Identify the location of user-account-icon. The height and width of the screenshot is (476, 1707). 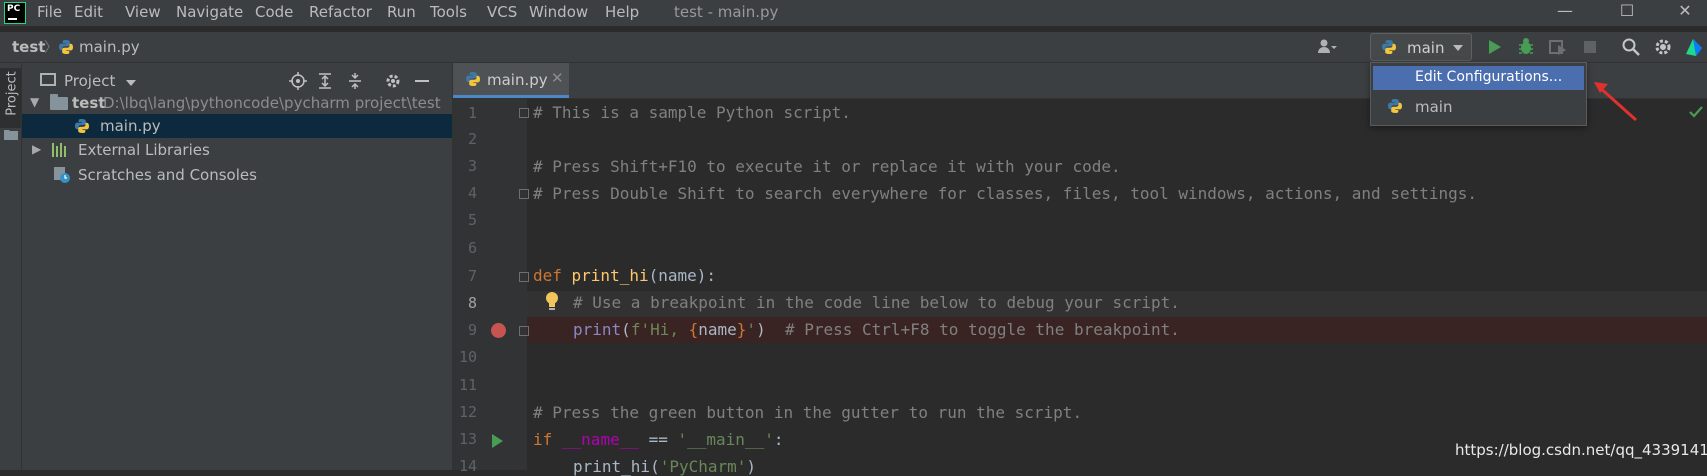
(1327, 47).